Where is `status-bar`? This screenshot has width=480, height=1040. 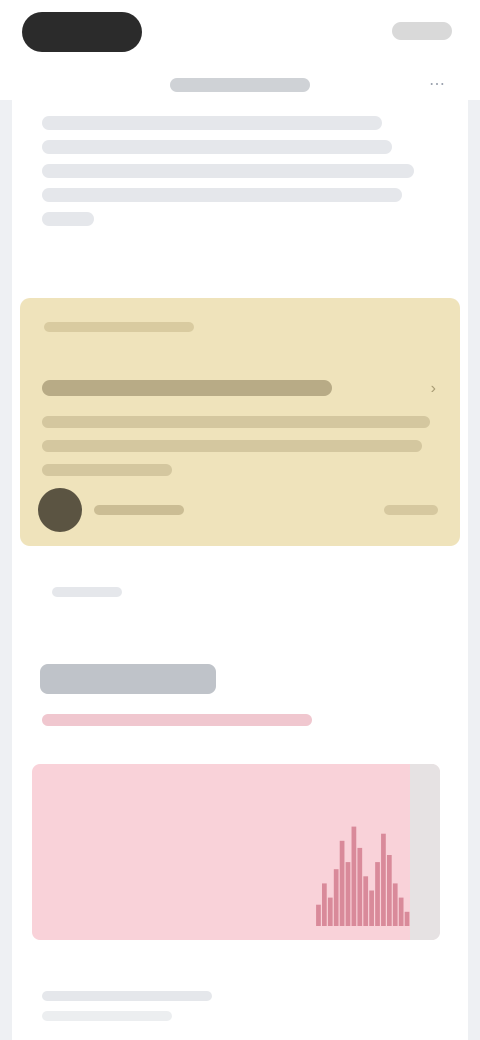 status-bar is located at coordinates (240, 30).